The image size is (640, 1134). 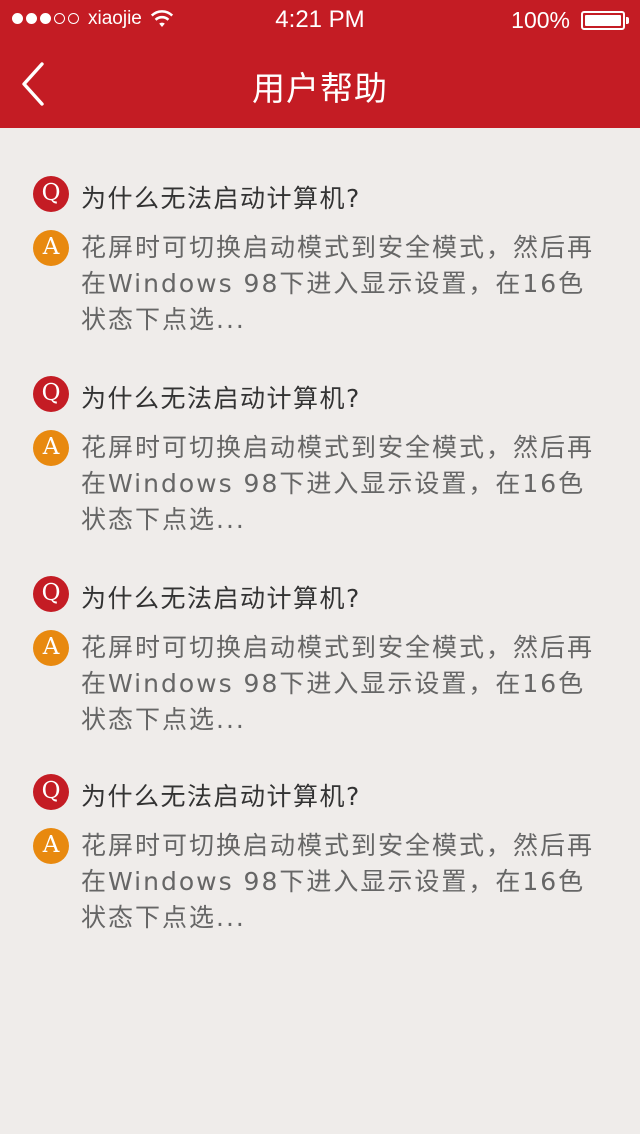 I want to click on battery-icon, so click(x=603, y=20).